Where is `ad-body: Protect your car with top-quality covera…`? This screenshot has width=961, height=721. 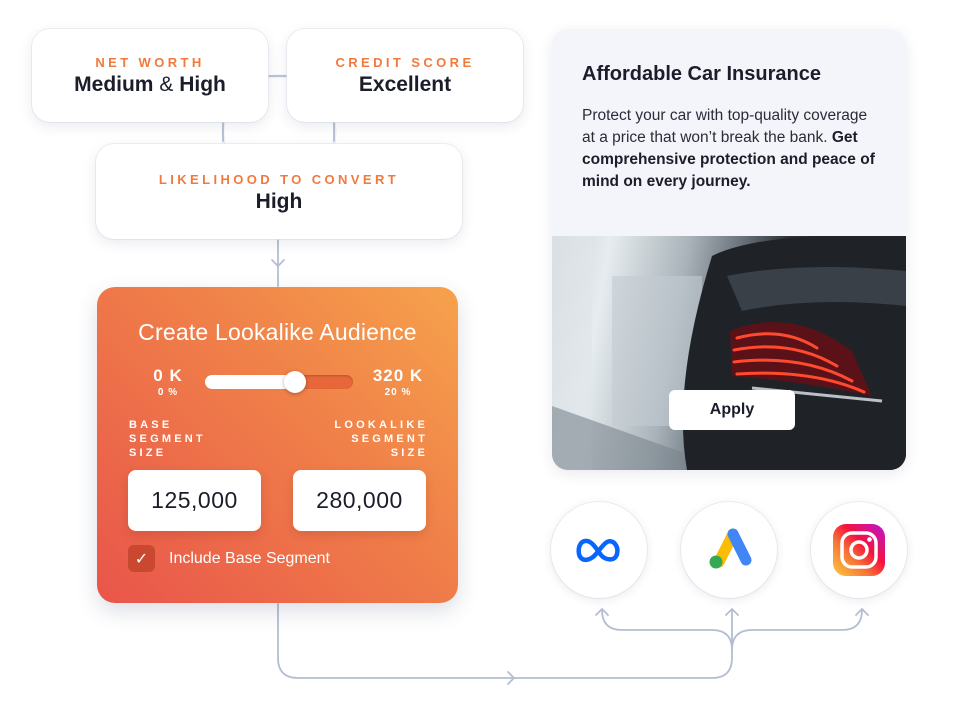 ad-body: Protect your car with top-quality covera… is located at coordinates (728, 148).